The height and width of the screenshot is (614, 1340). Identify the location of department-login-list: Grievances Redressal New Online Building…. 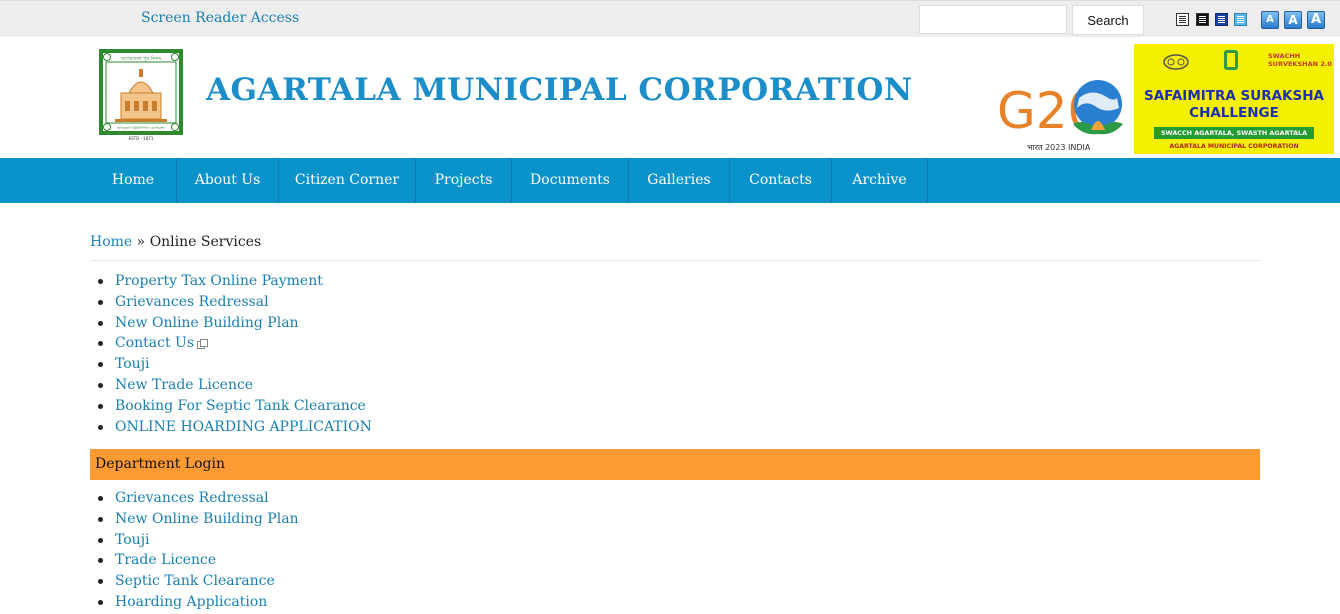
(194, 550).